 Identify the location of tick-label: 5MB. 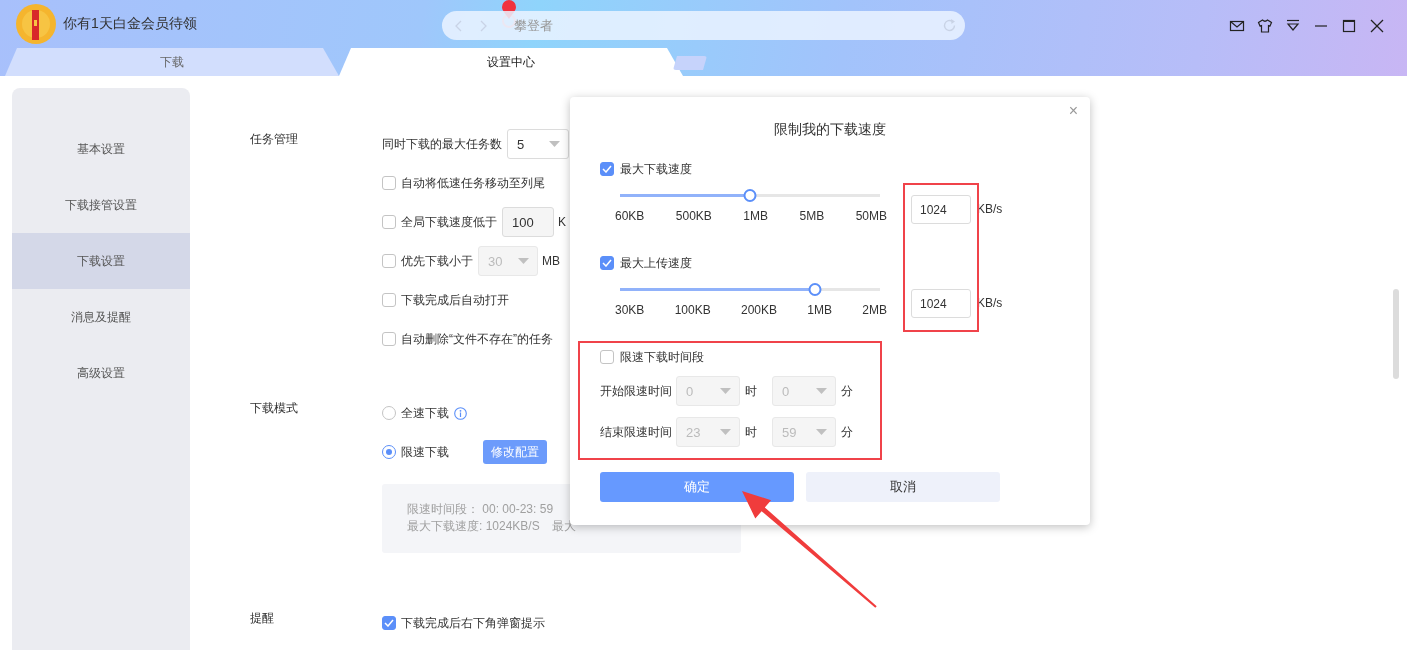
(812, 216).